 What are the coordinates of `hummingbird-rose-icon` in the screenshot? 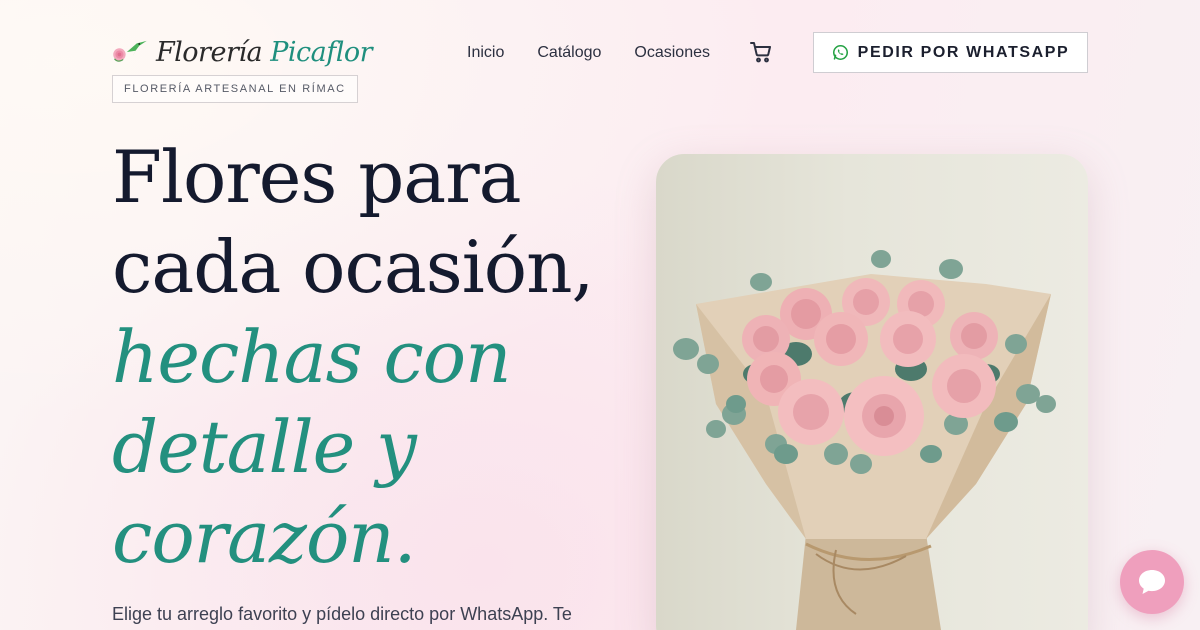 It's located at (130, 51).